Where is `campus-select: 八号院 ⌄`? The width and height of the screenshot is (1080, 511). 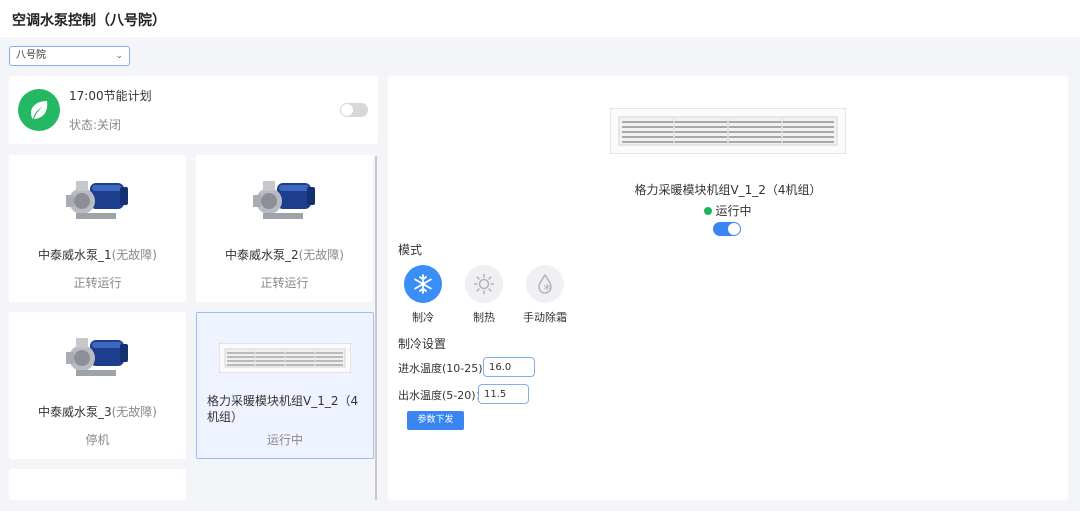 campus-select: 八号院 ⌄ is located at coordinates (69, 56).